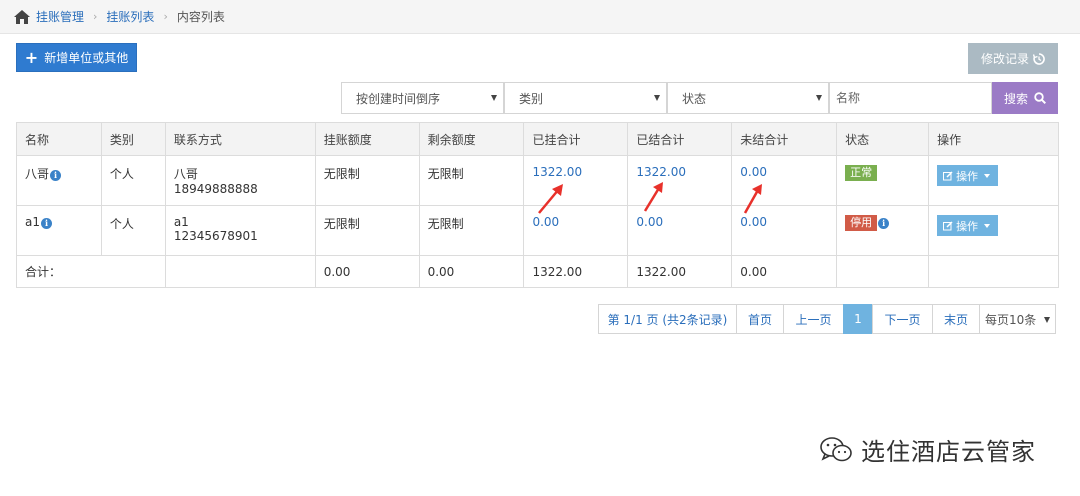 The width and height of the screenshot is (1080, 496). I want to click on plus-icon: +, so click(31, 57).